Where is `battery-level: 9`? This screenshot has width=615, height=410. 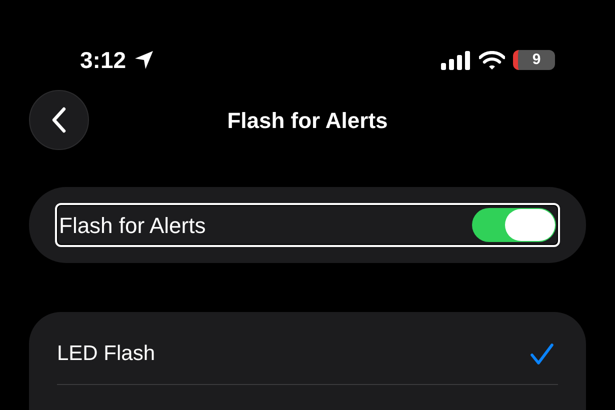
battery-level: 9 is located at coordinates (534, 60).